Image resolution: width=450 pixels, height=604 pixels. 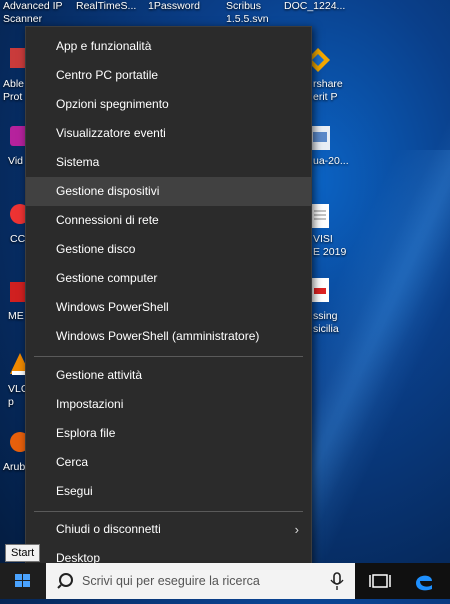 I want to click on taskbar: Scrivi qui per eseguire la ricerca, so click(x=225, y=581).